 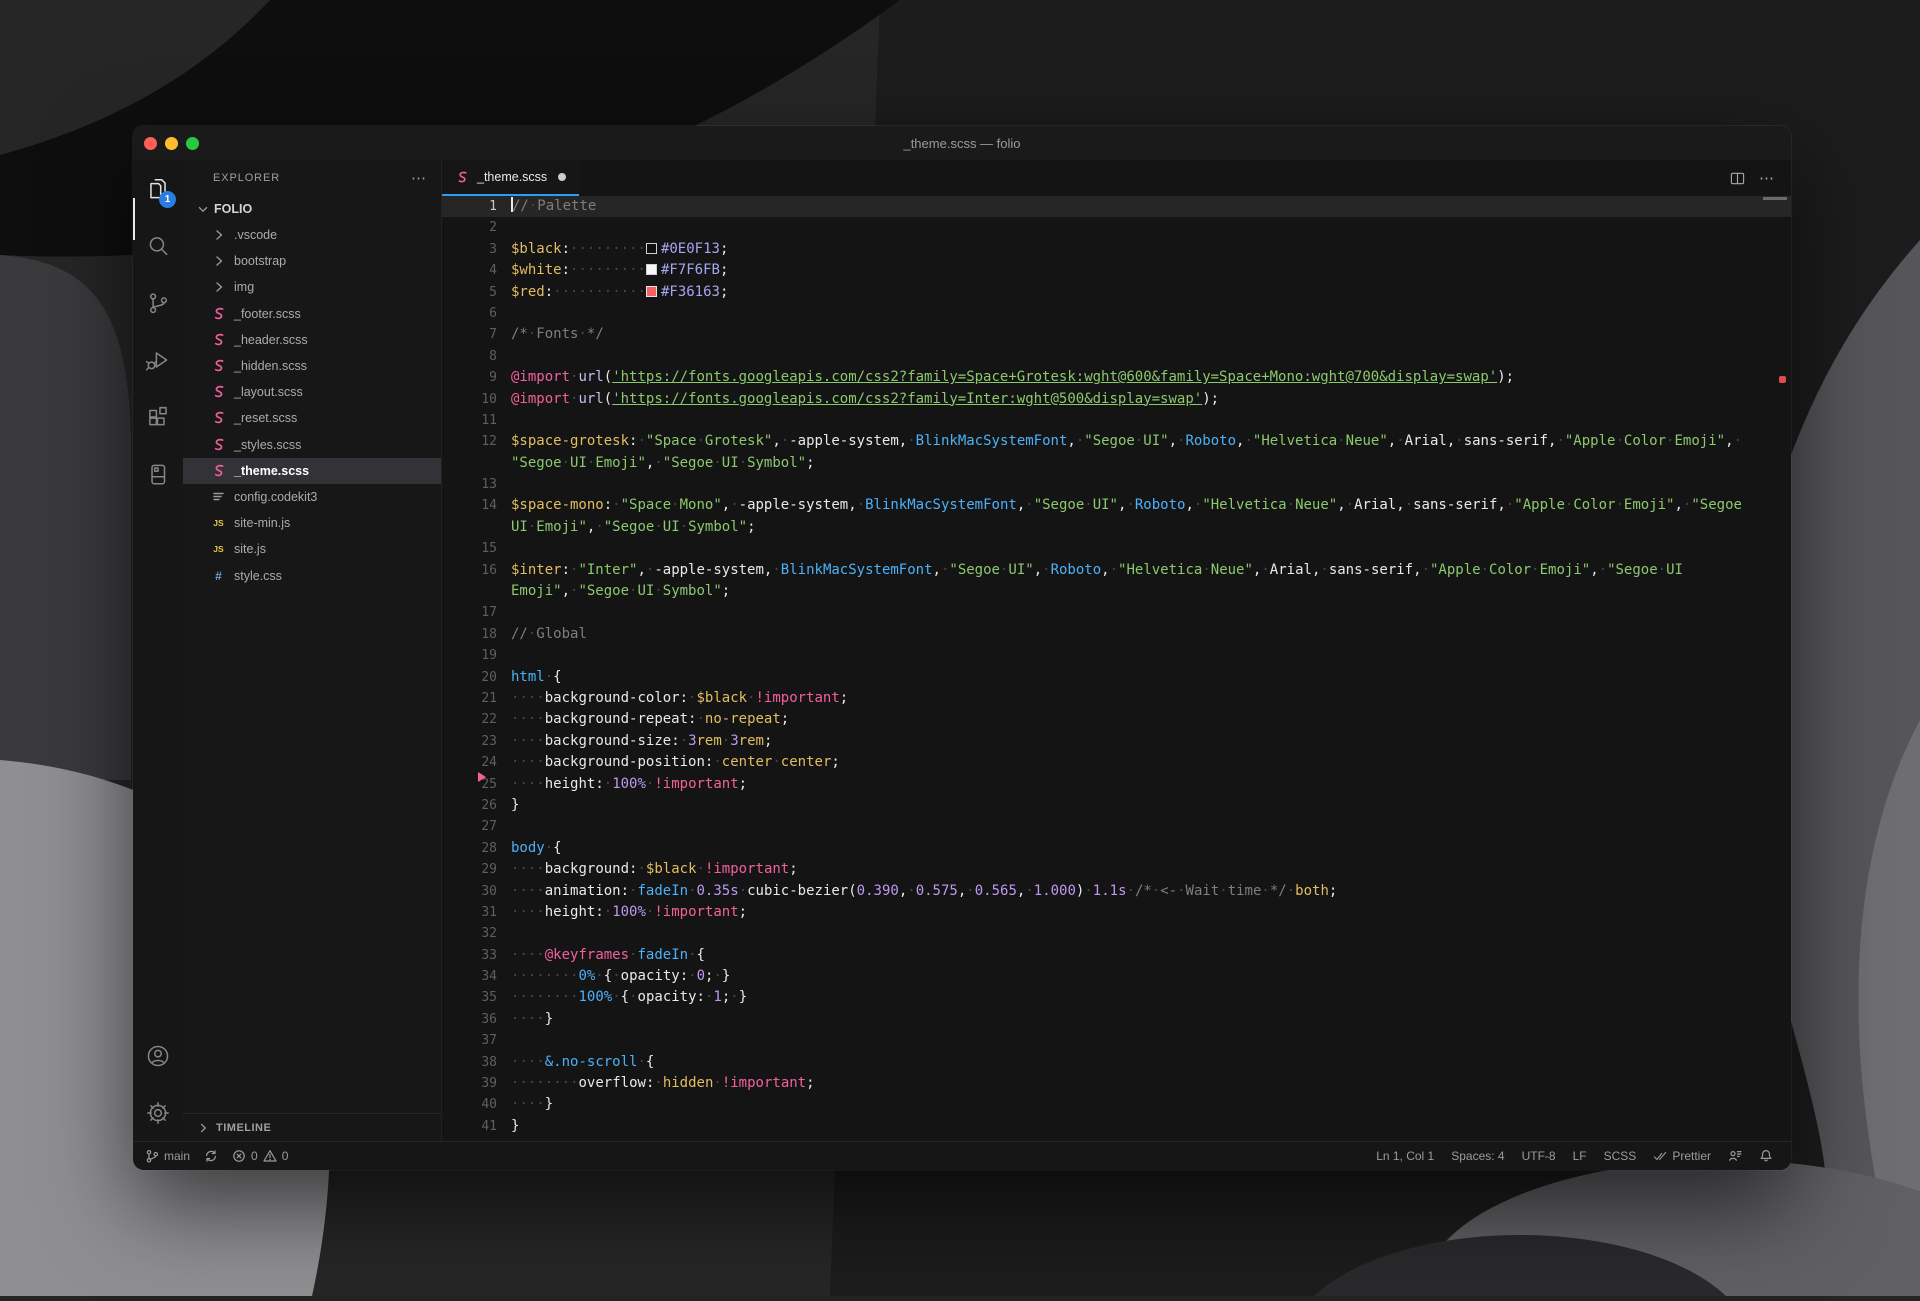 I want to click on code-line: 20html·{, so click(x=1116, y=677).